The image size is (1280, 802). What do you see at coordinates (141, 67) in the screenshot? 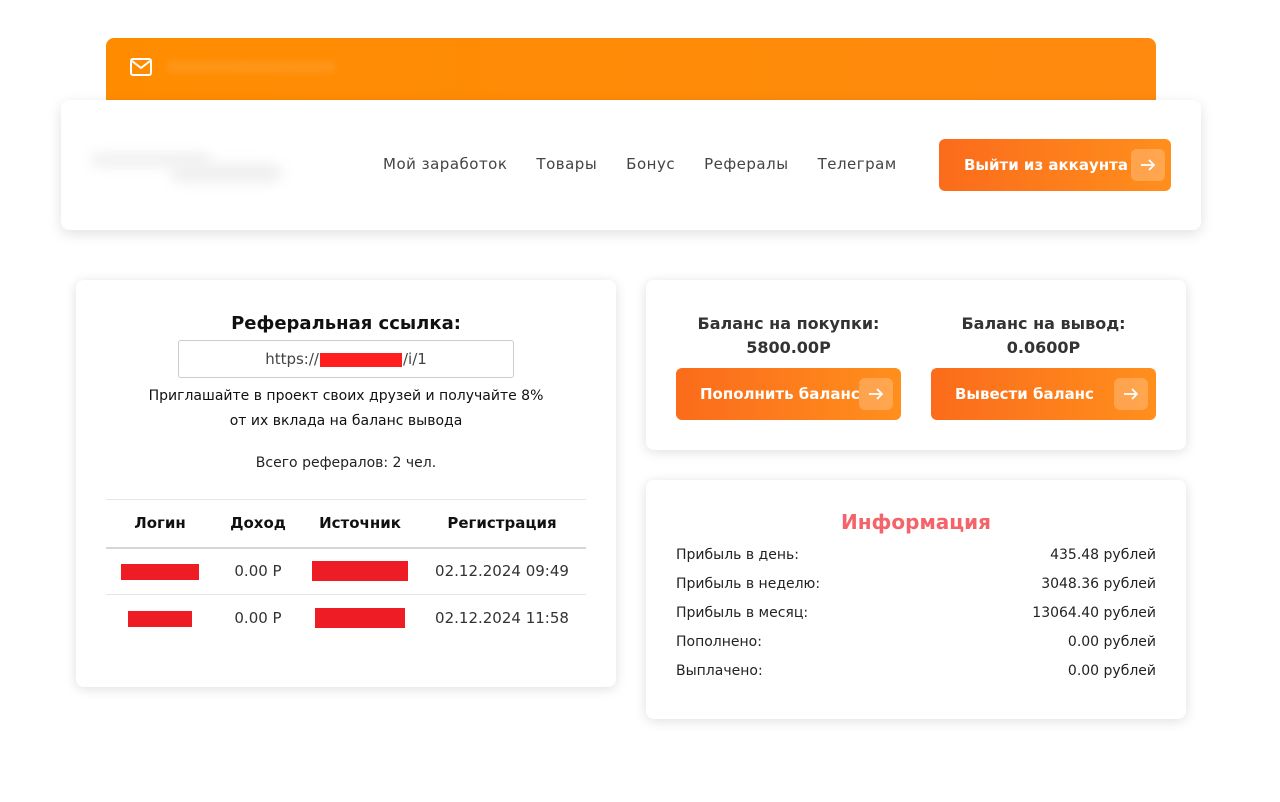
I see `envelope-icon` at bounding box center [141, 67].